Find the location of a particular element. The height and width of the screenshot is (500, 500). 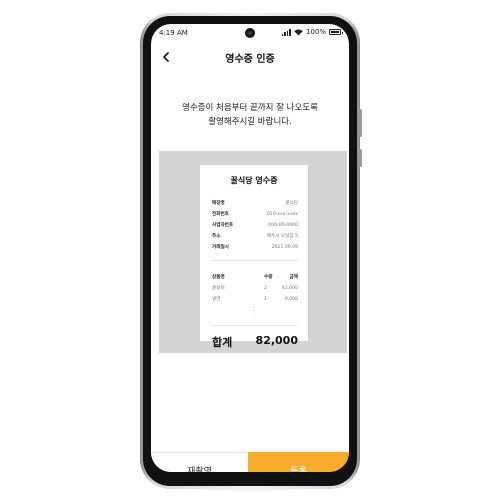

ellipsis-dots-icon: · · · · is located at coordinates (254, 309).